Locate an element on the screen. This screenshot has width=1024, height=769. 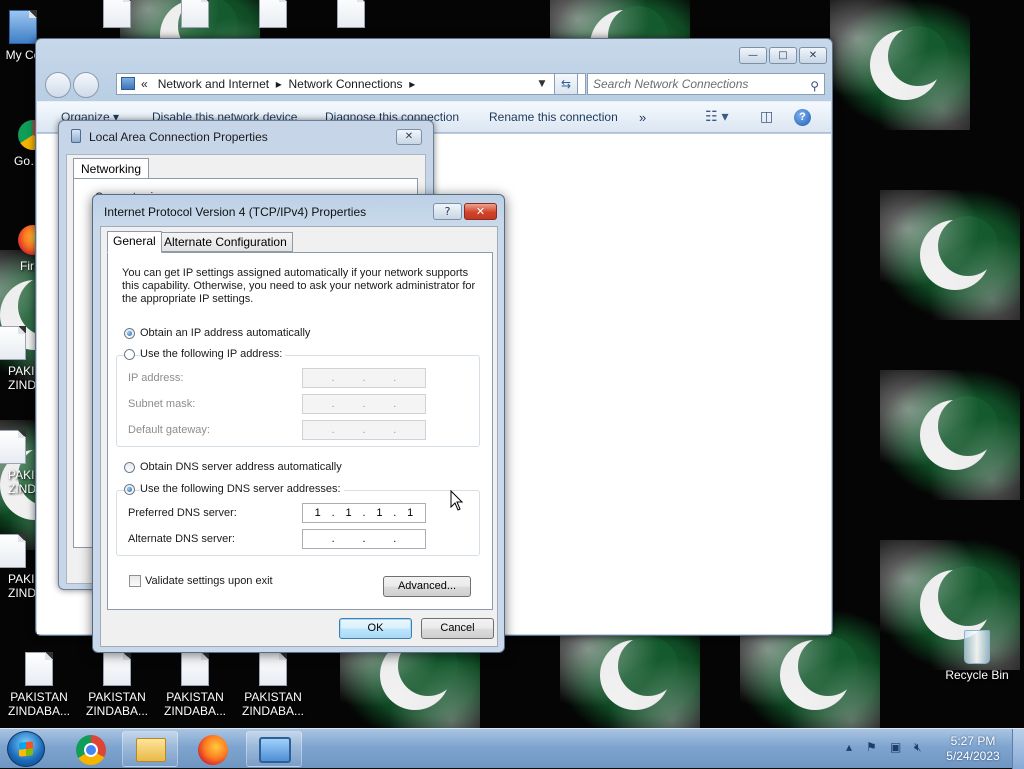
taskbar-chrome is located at coordinates (89, 749).